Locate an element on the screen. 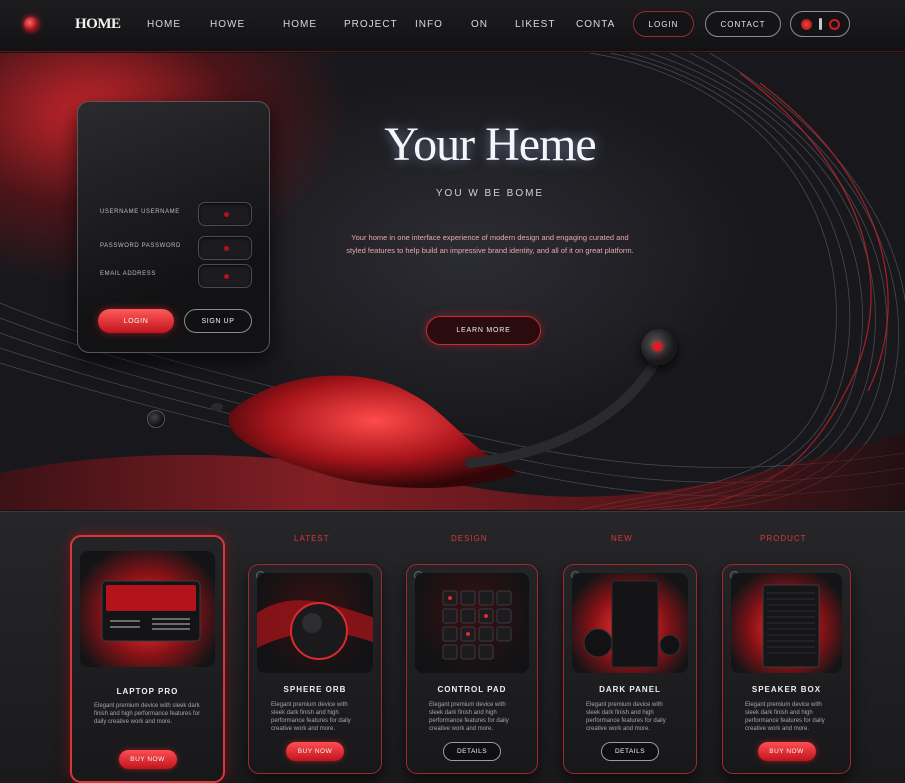 The width and height of the screenshot is (905, 783). product-name-4: DARK PANEL is located at coordinates (630, 689).